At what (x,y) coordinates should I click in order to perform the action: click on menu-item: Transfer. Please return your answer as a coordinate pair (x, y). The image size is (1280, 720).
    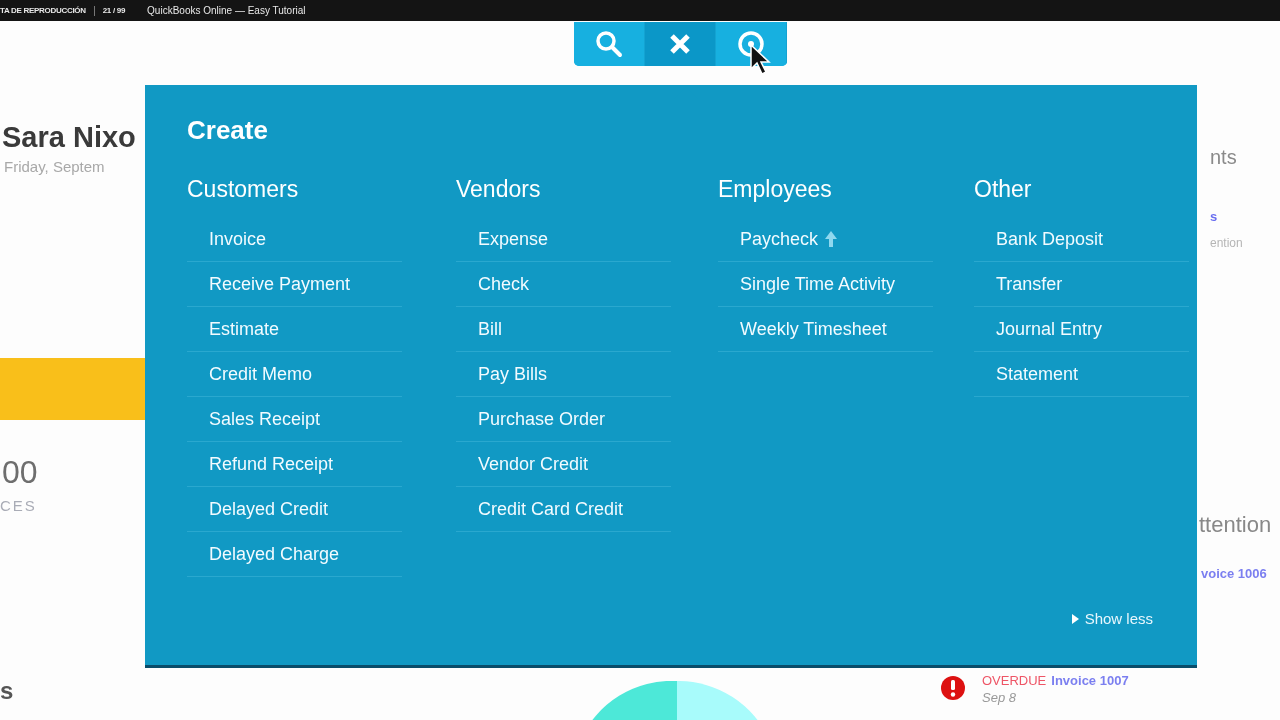
    Looking at the image, I should click on (1081, 284).